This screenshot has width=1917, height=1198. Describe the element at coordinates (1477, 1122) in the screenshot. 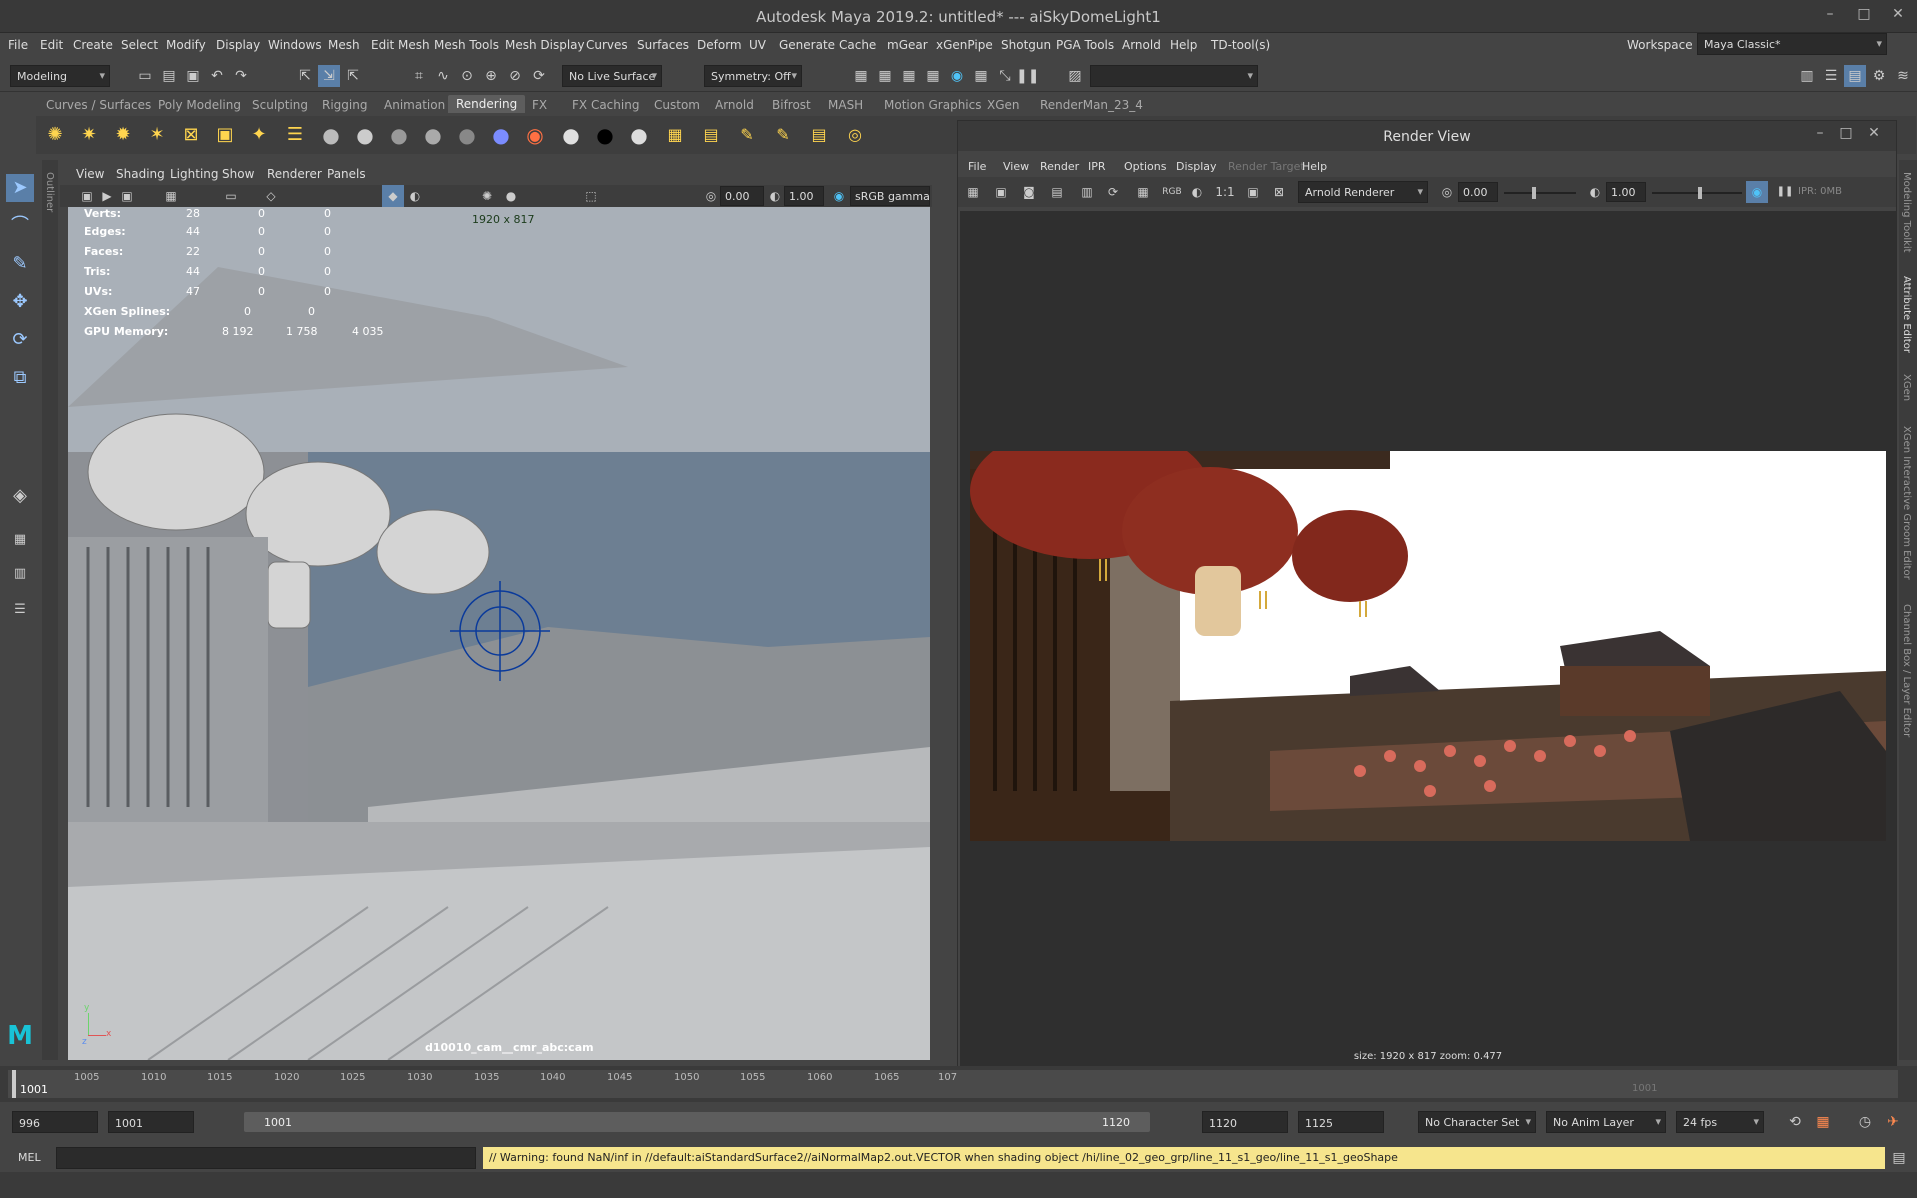

I see `character-set-dropdown: No Character Set` at that location.